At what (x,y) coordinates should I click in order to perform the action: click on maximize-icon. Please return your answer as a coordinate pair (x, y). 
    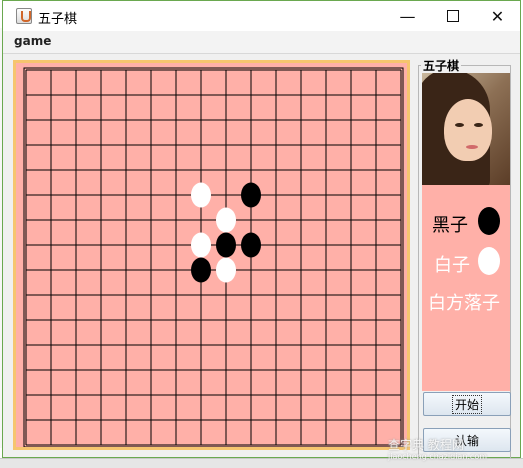
    Looking at the image, I should click on (452, 16).